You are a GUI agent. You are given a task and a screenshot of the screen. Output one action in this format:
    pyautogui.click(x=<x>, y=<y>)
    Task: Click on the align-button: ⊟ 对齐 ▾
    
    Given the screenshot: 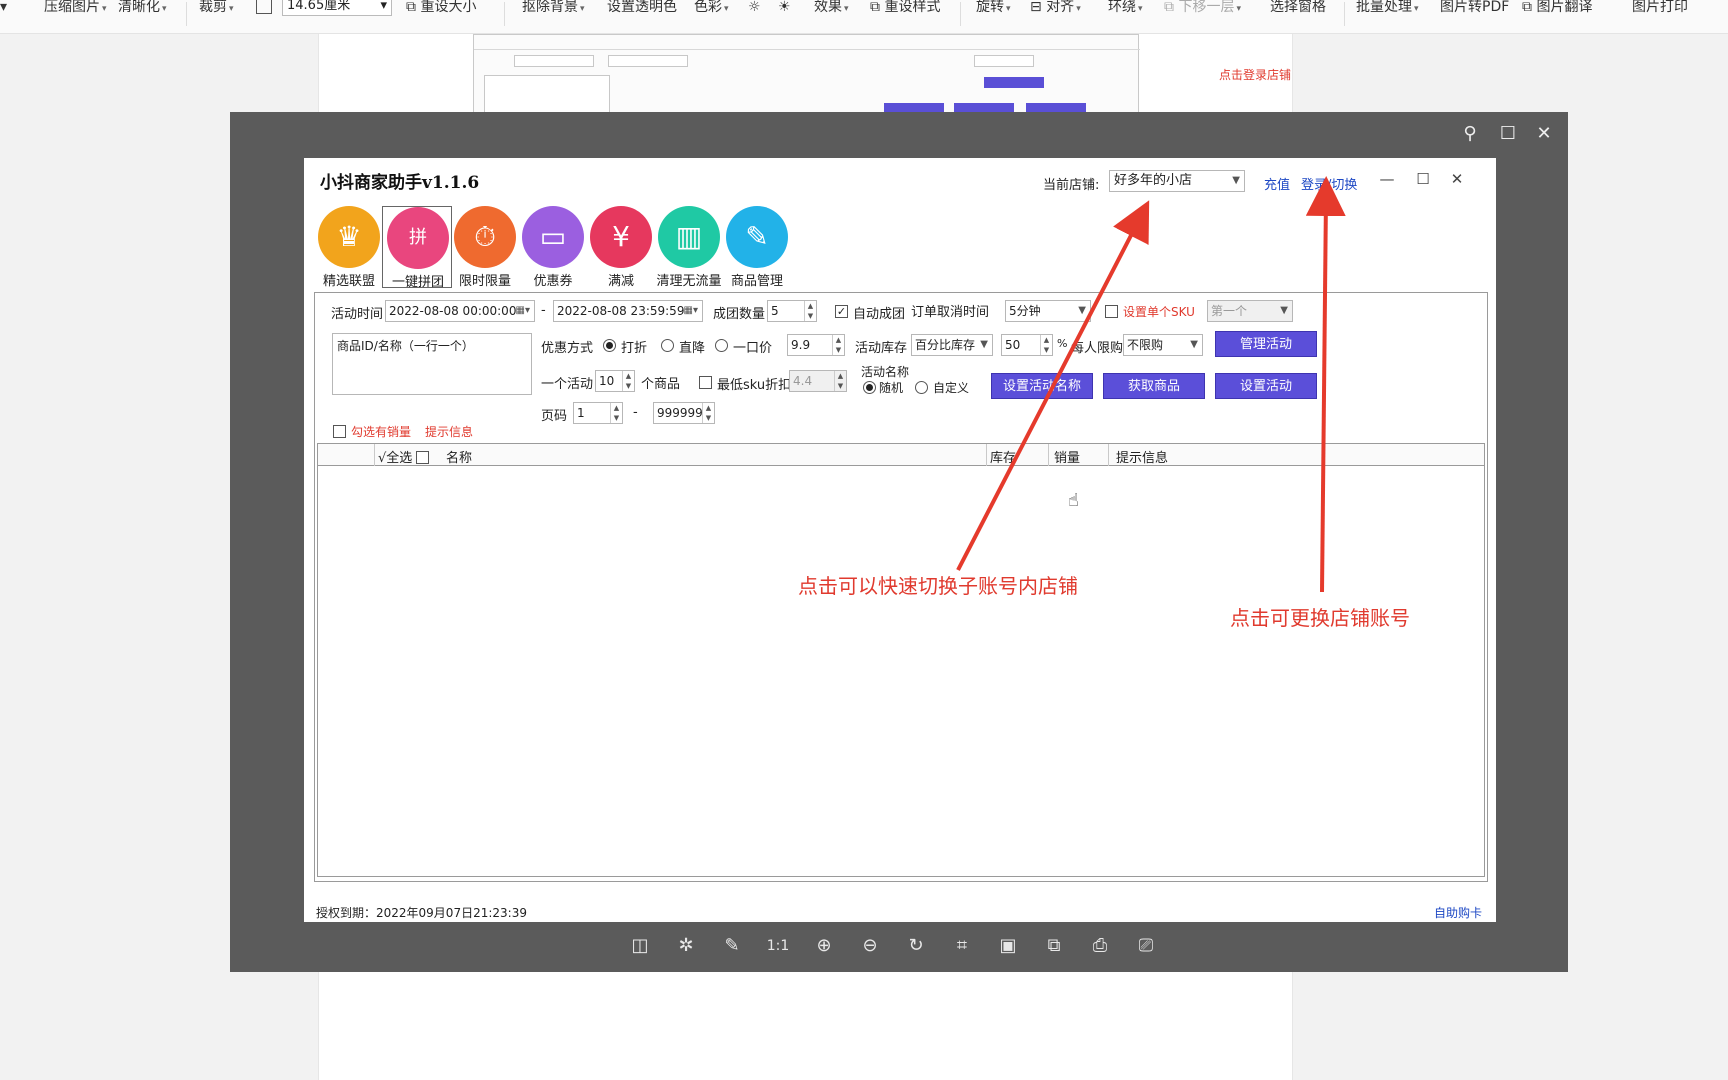 What is the action you would take?
    pyautogui.click(x=1055, y=9)
    